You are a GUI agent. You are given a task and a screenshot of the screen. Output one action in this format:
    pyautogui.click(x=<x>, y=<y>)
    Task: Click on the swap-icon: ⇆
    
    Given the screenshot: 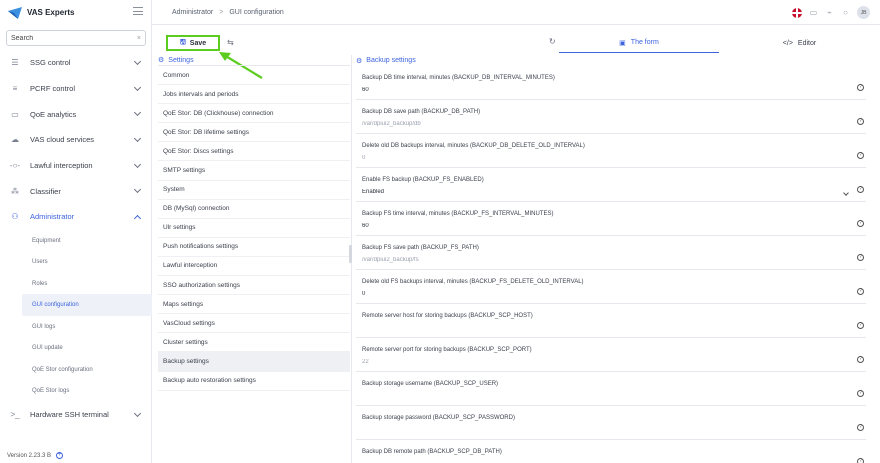 What is the action you would take?
    pyautogui.click(x=230, y=42)
    